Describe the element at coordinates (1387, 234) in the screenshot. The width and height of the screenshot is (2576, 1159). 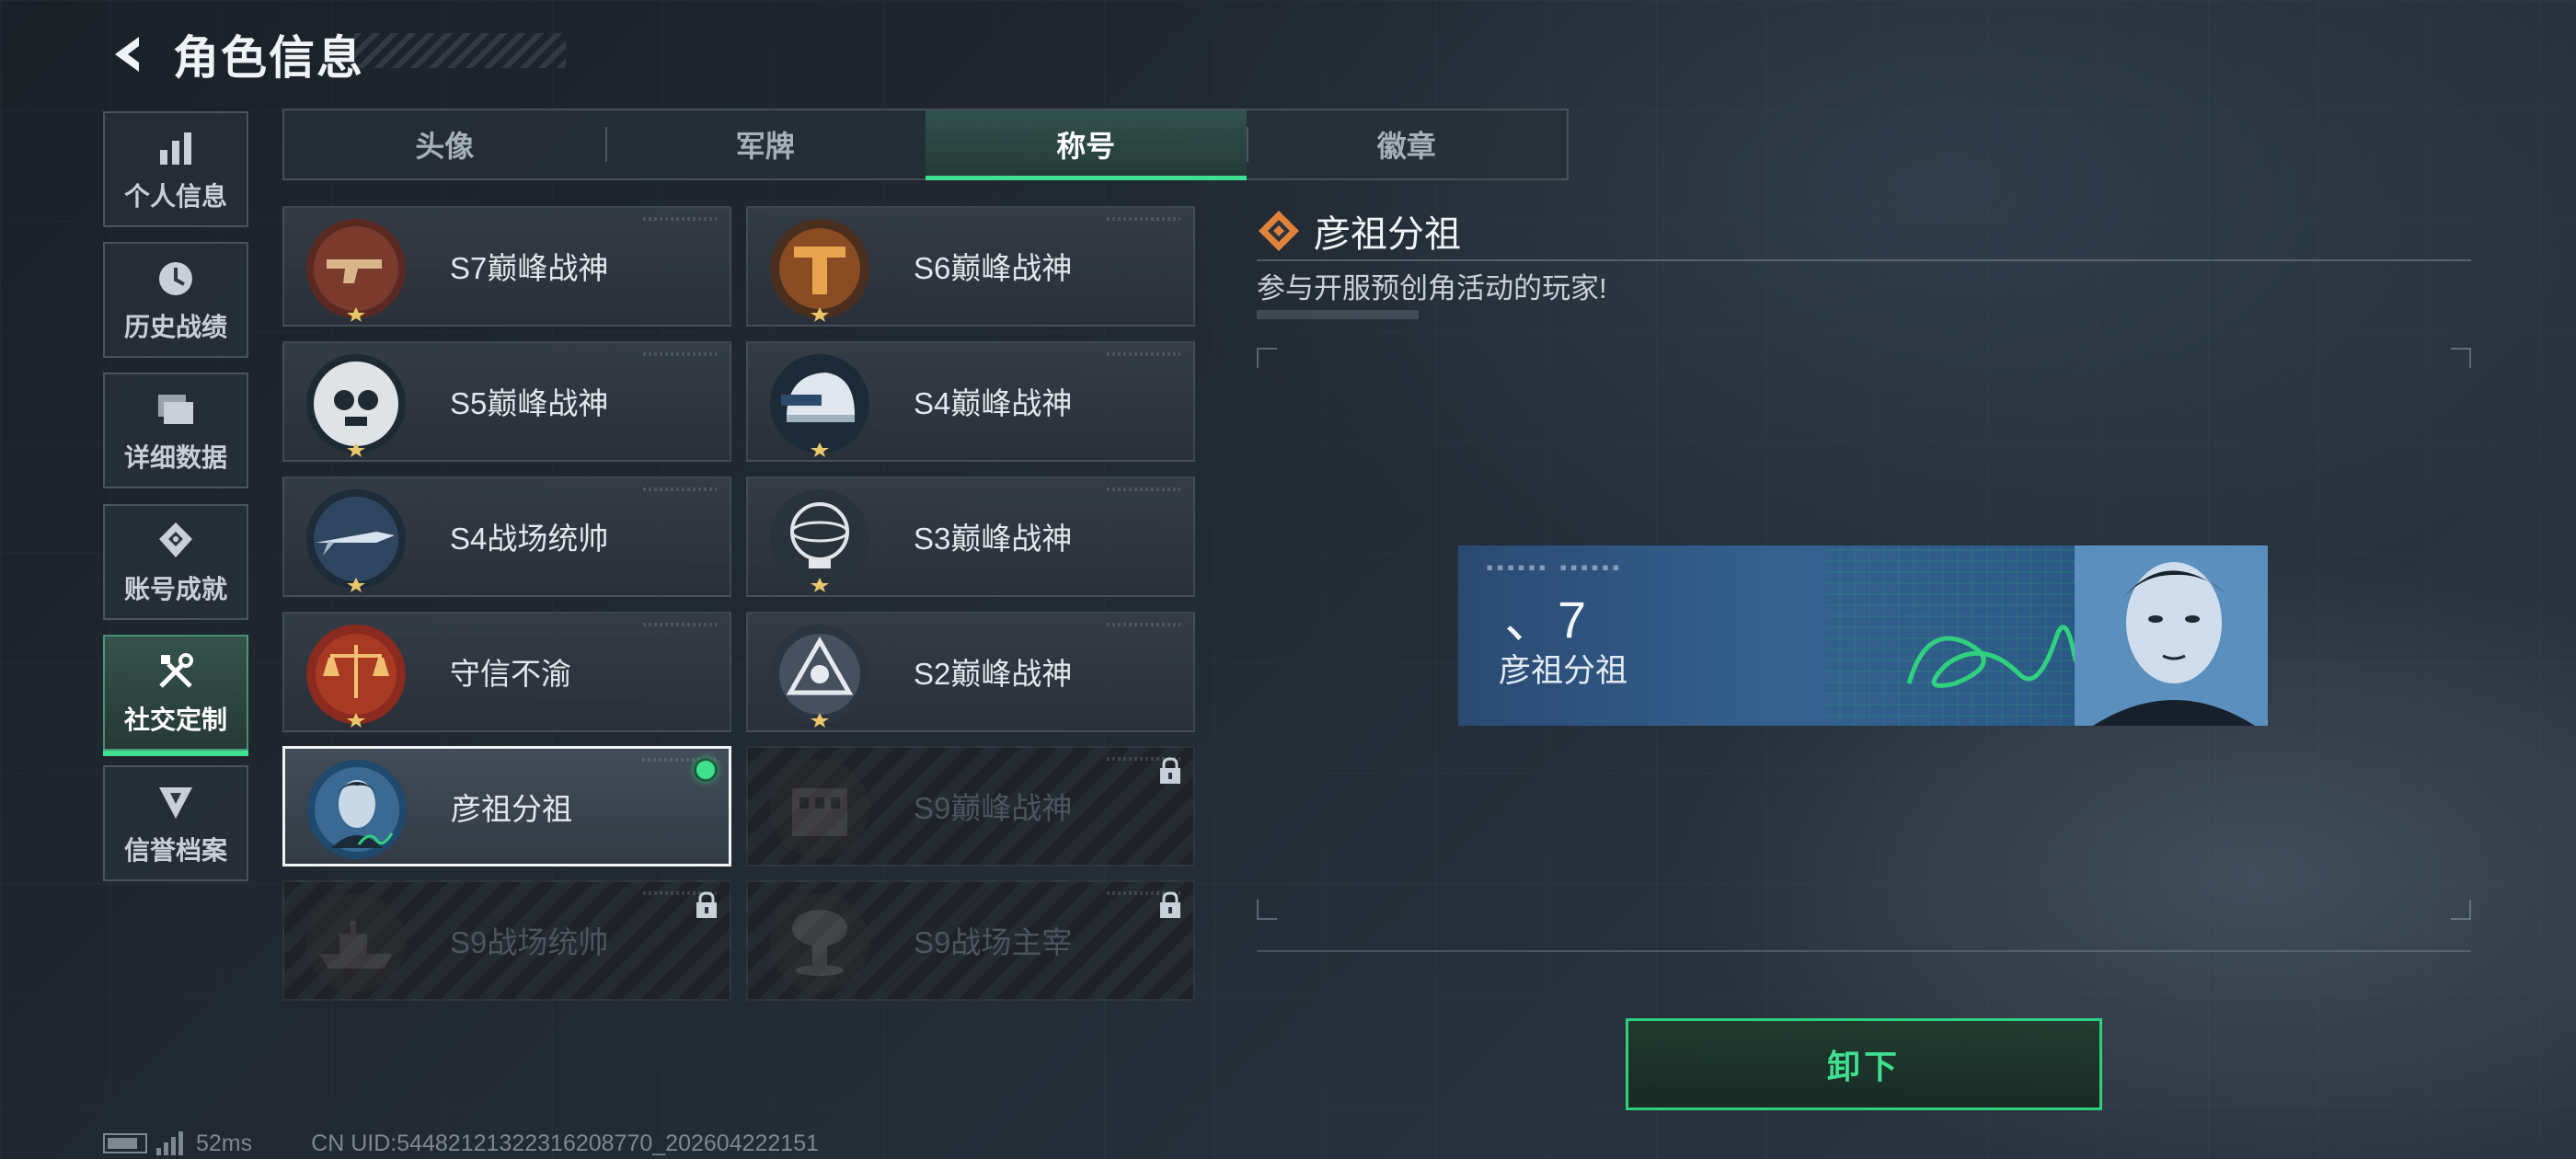
I see `detail-title: 彦祖分祖` at that location.